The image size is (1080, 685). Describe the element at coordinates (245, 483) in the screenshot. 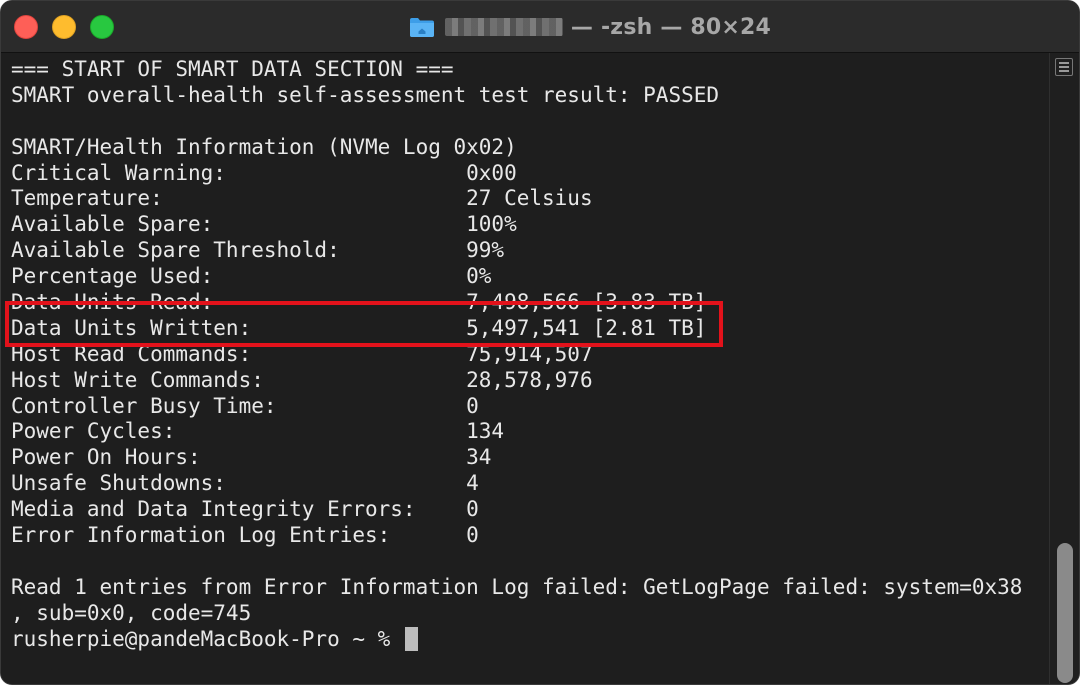

I see `terminal-line: Unsafe Shutdowns: 4` at that location.